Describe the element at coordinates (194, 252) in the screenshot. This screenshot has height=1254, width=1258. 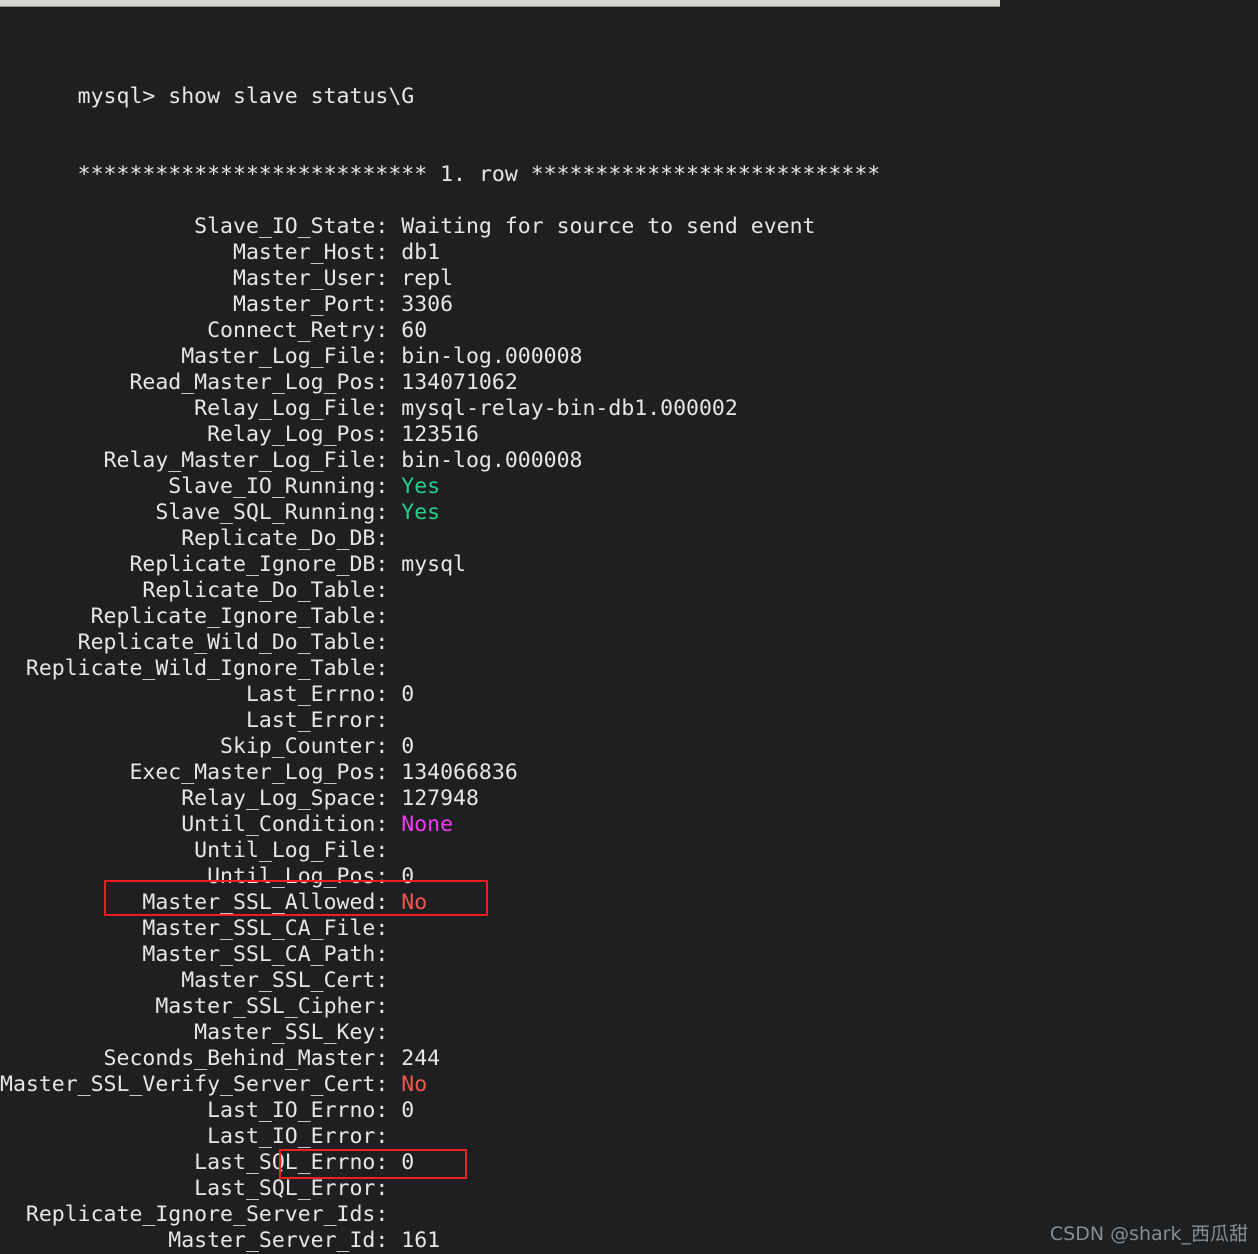
I see `status-field-label: Master_Host:` at that location.